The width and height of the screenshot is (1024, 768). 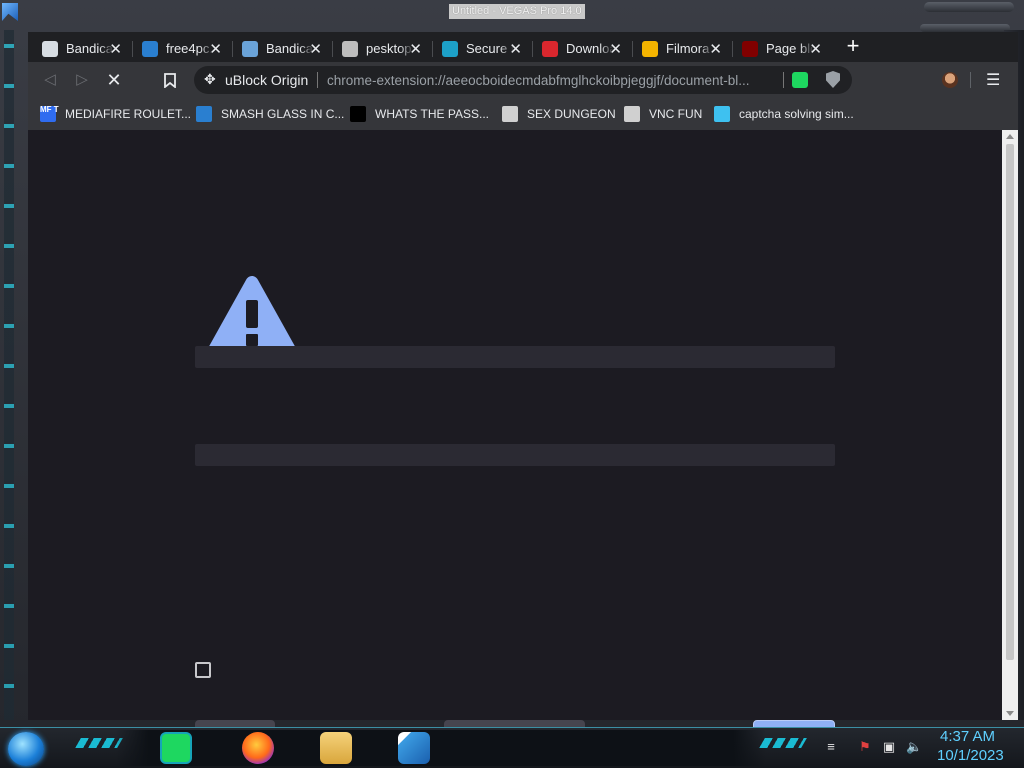 I want to click on tab: pesktop ✕, so click(x=382, y=48).